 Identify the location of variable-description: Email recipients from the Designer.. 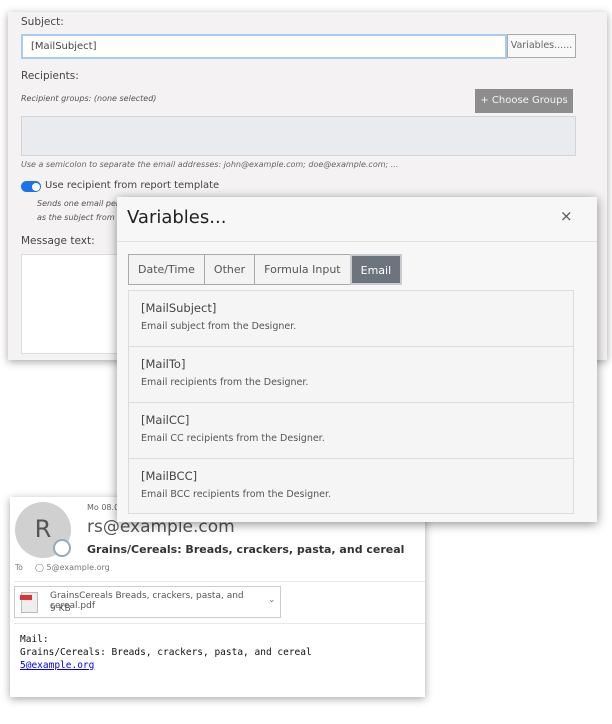
(225, 382).